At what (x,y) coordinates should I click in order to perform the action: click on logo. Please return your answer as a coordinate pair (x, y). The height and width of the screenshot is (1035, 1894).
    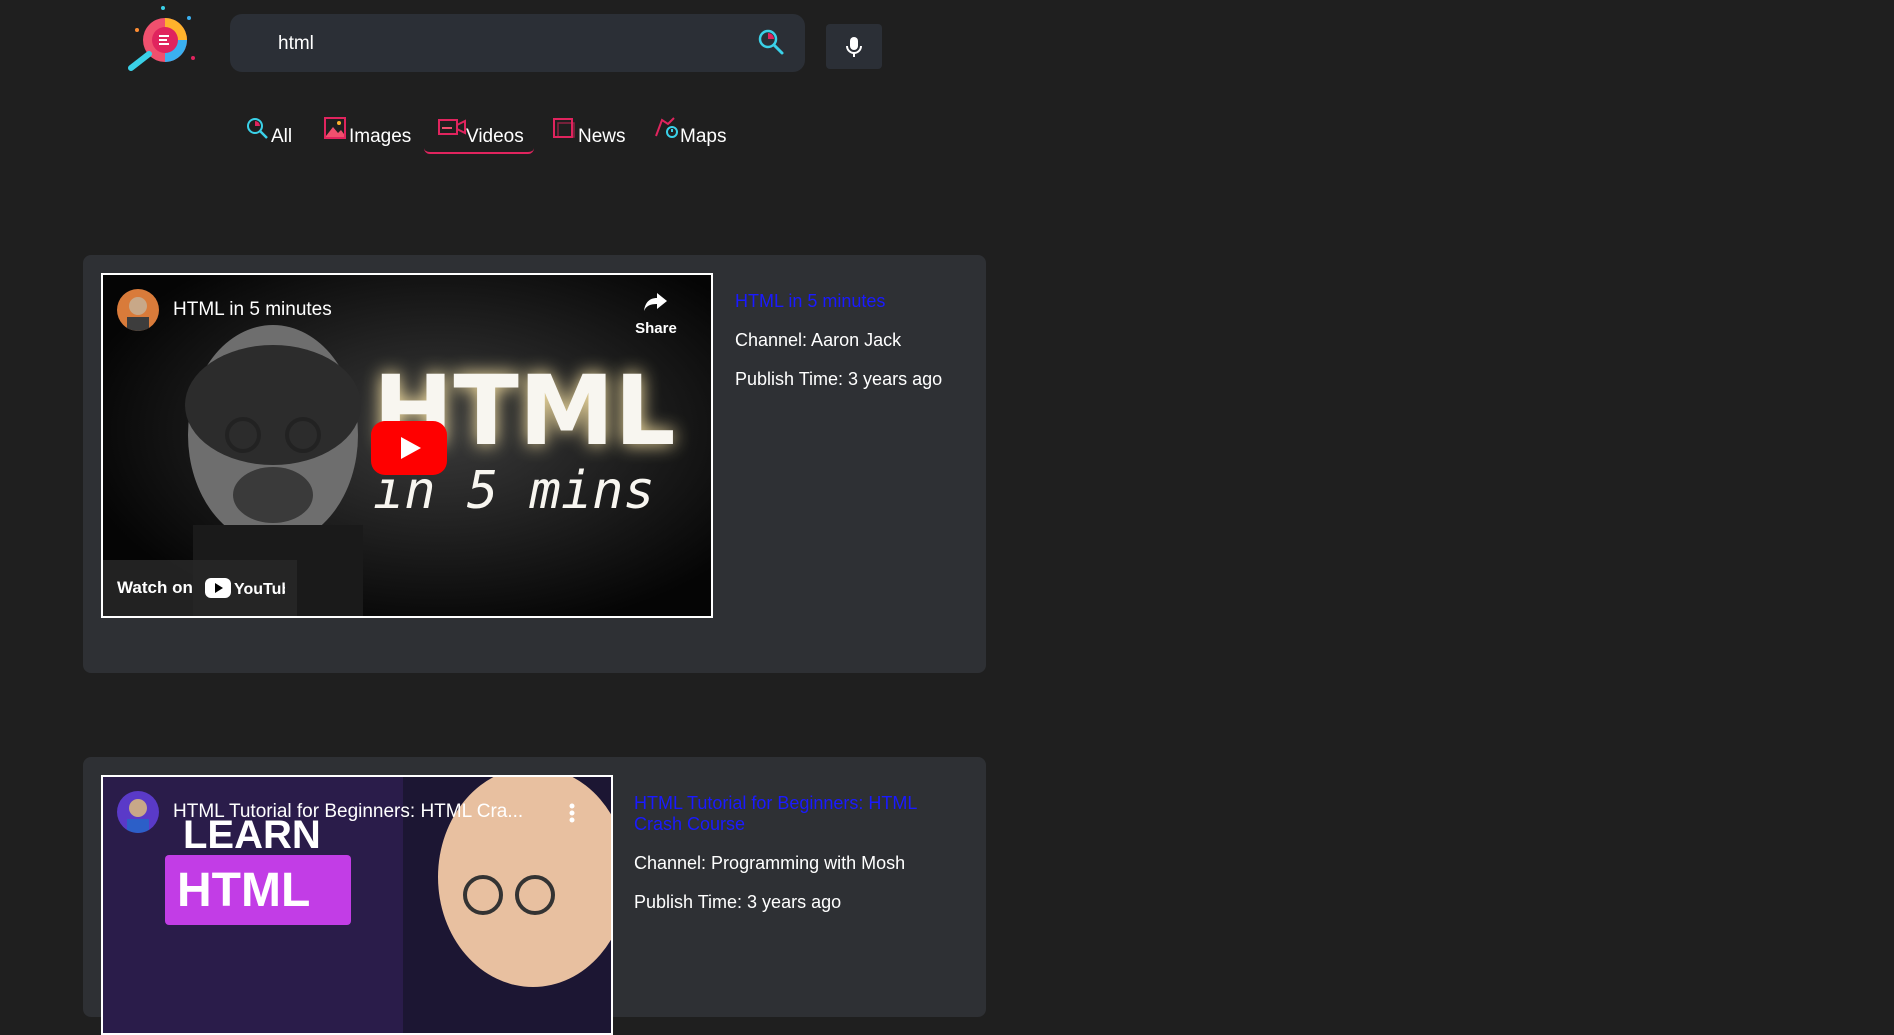
    Looking at the image, I should click on (163, 39).